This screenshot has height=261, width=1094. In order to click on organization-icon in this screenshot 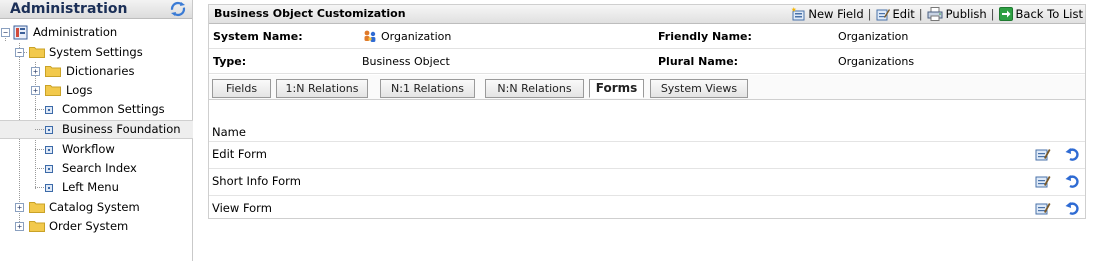, I will do `click(370, 36)`.